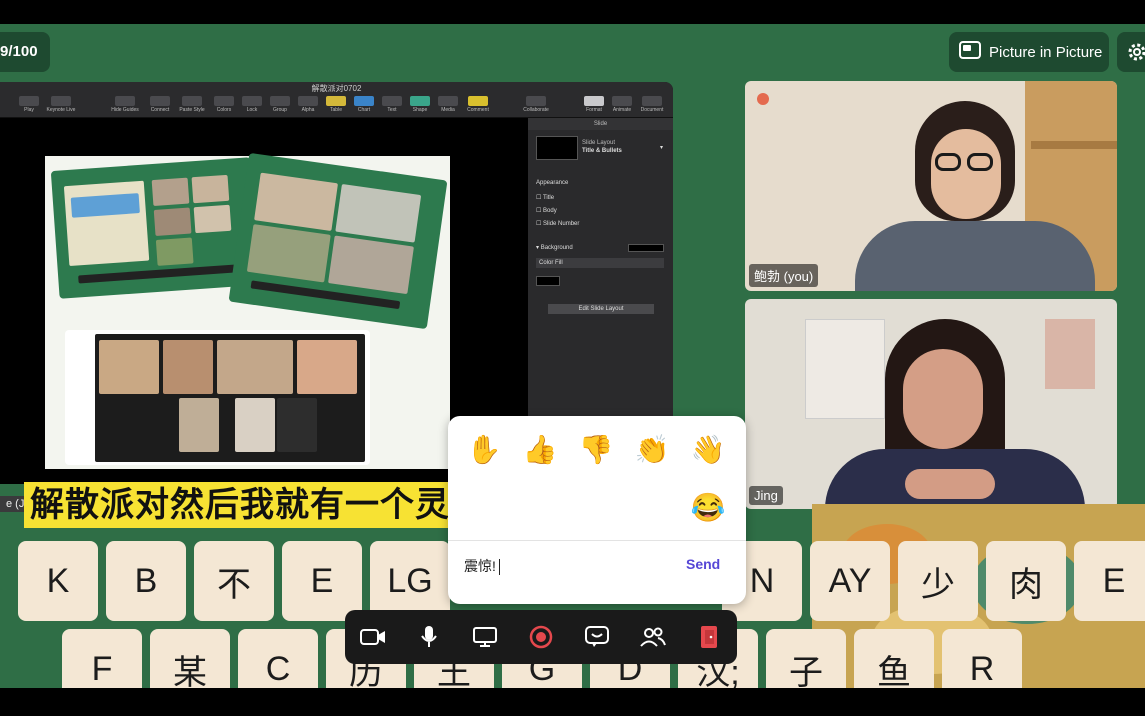 Image resolution: width=1145 pixels, height=716 pixels. What do you see at coordinates (806, 658) in the screenshot?
I see `key: 子` at bounding box center [806, 658].